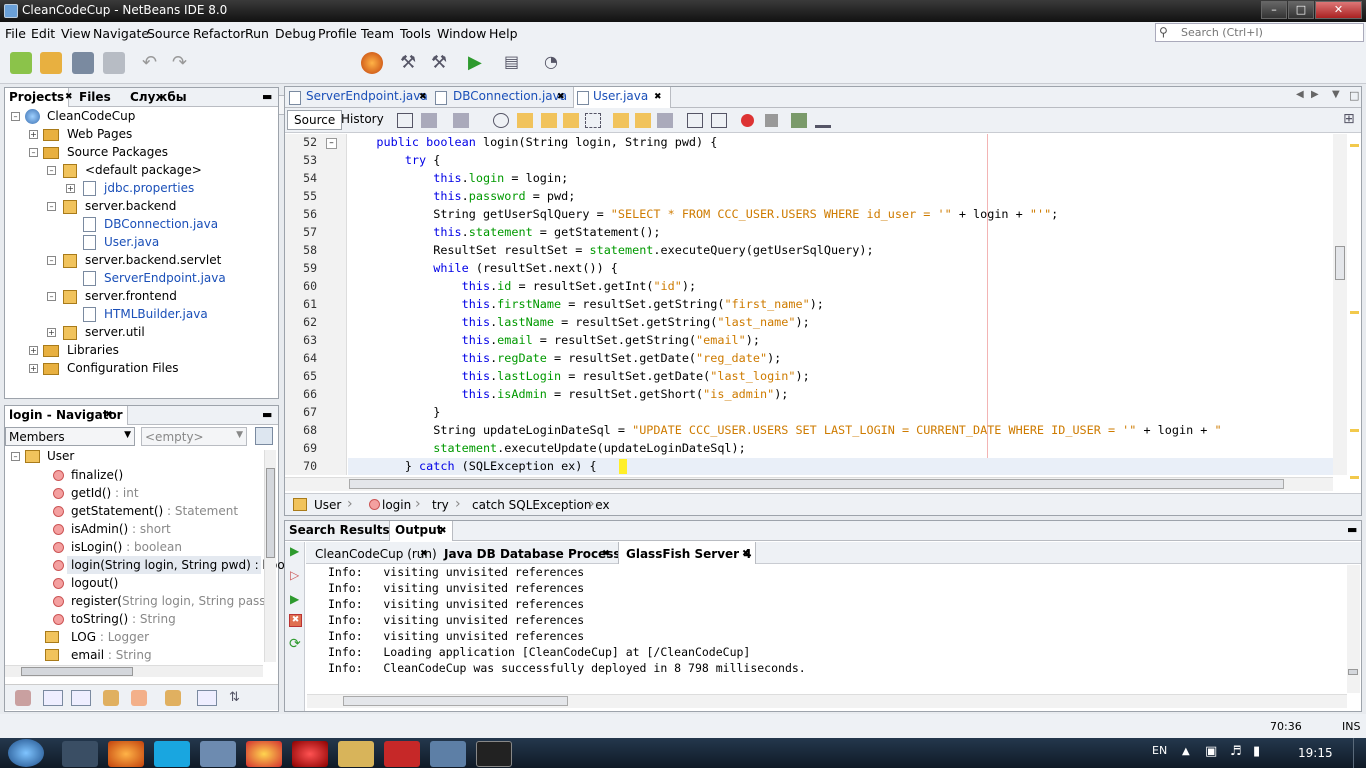 The width and height of the screenshot is (1366, 768). What do you see at coordinates (121, 33) in the screenshot?
I see `menu-navigate: Navigate` at bounding box center [121, 33].